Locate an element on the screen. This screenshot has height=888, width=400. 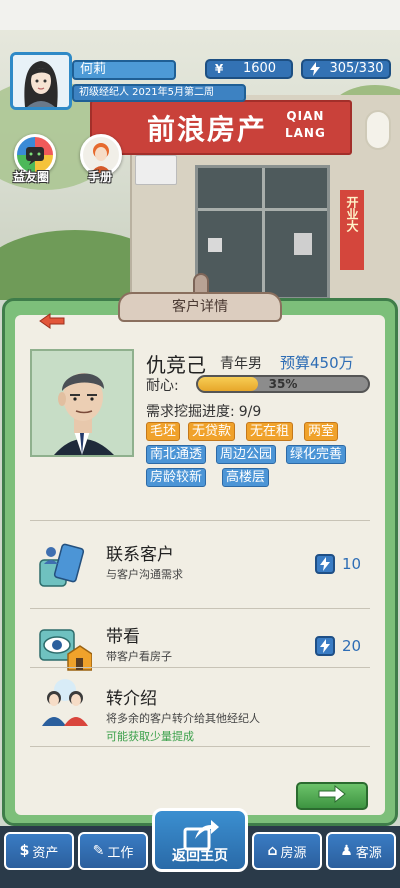
customer-portrait is located at coordinates (82, 403).